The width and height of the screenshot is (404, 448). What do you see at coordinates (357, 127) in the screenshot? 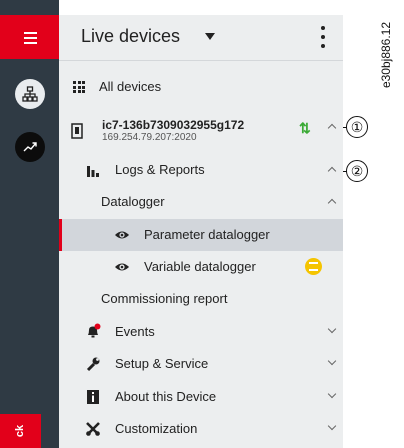
I see `callout-1: ①` at bounding box center [357, 127].